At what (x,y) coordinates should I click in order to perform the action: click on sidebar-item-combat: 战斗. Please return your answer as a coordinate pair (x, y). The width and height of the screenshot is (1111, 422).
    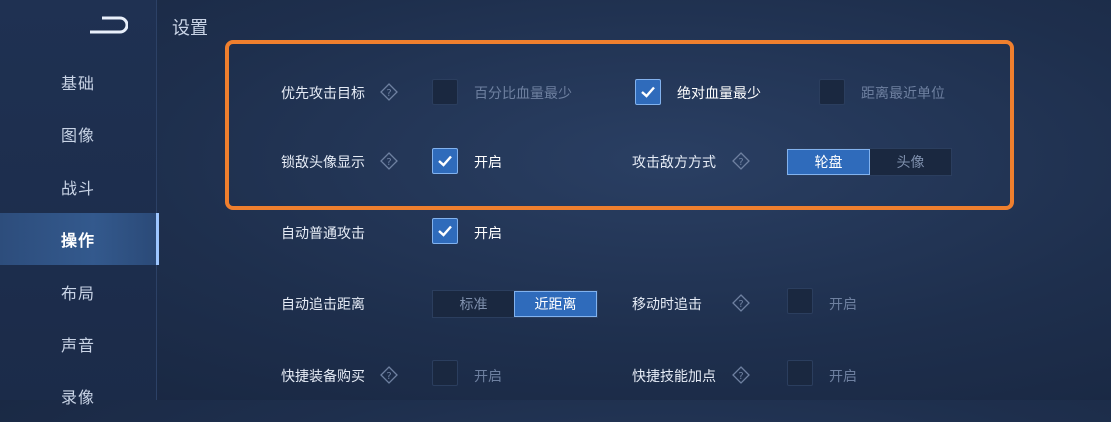
    Looking at the image, I should click on (78, 187).